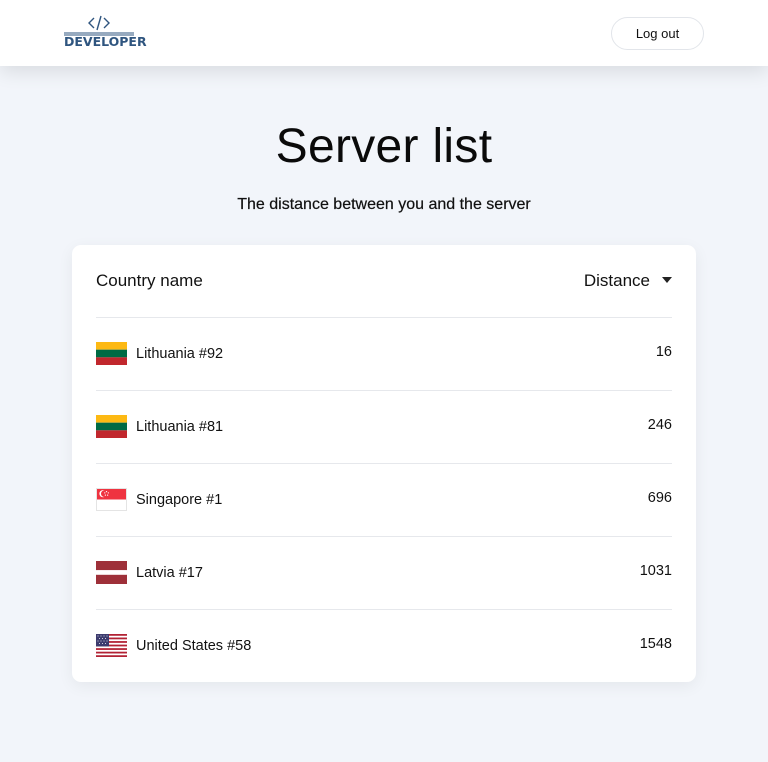 This screenshot has height=762, width=768. I want to click on table-row: Latvia #17 1031, so click(384, 573).